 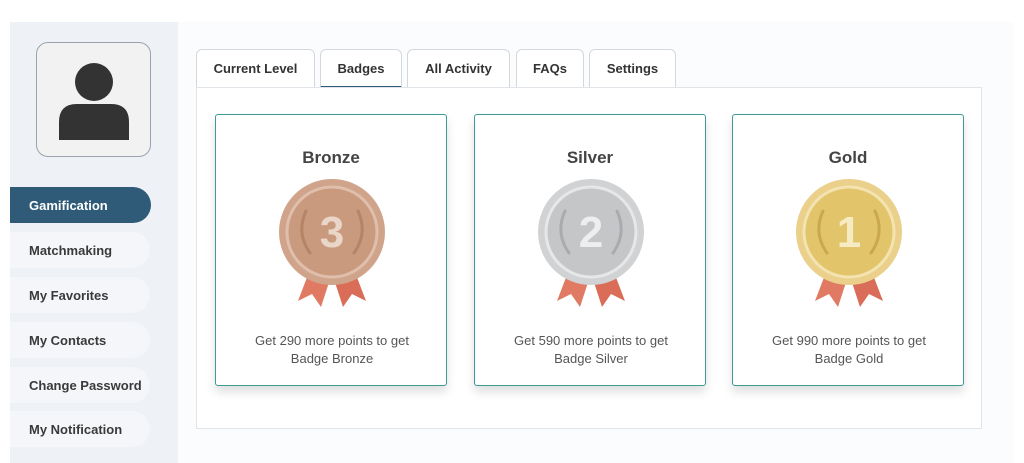 What do you see at coordinates (849, 340) in the screenshot?
I see `badge-description-line: Get 990 more points to get` at bounding box center [849, 340].